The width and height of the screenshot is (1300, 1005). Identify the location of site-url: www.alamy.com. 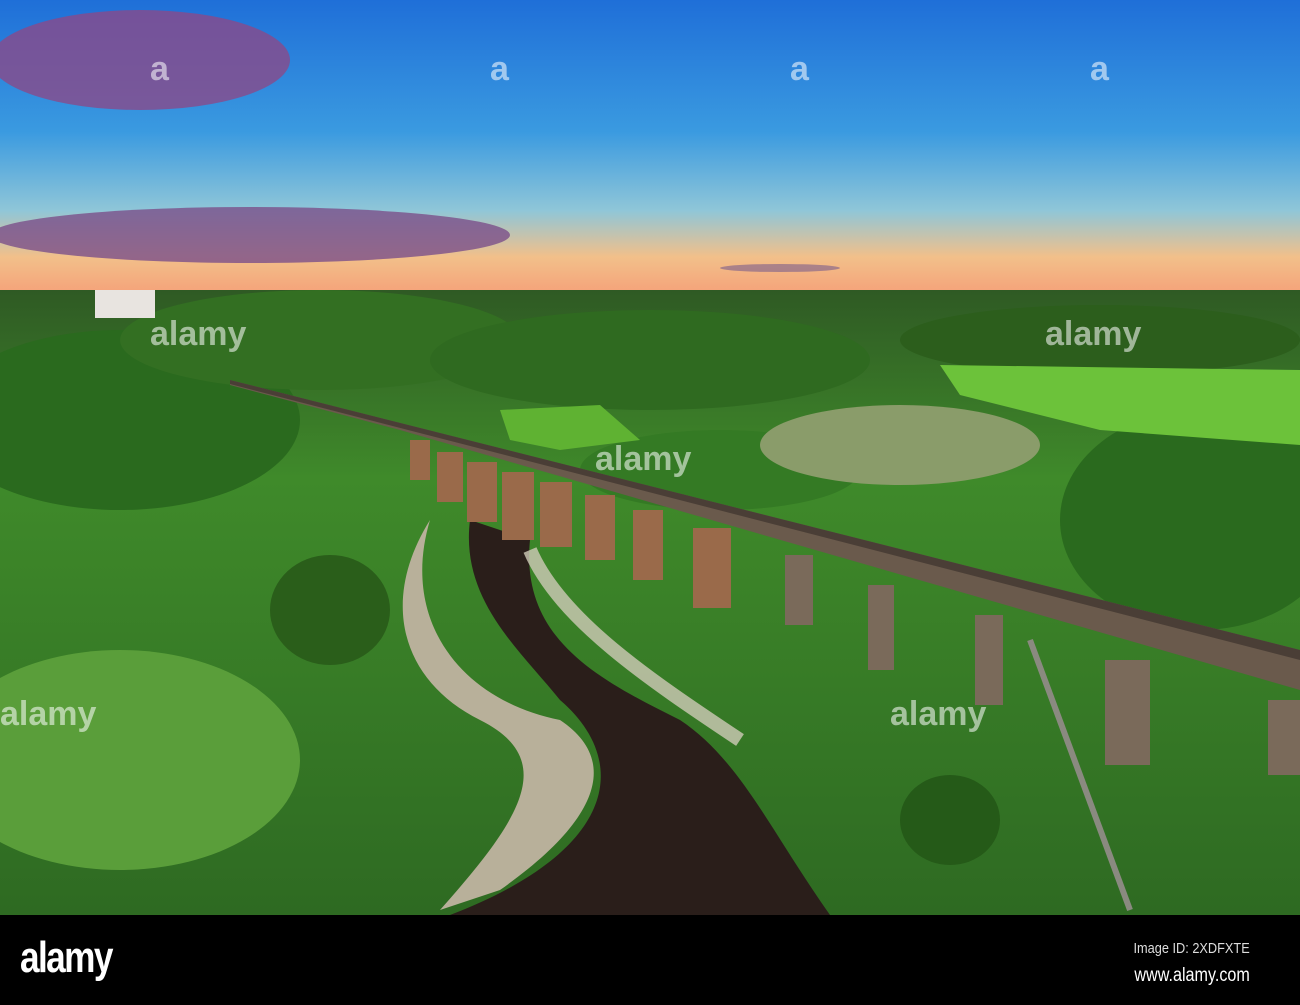
(1192, 976).